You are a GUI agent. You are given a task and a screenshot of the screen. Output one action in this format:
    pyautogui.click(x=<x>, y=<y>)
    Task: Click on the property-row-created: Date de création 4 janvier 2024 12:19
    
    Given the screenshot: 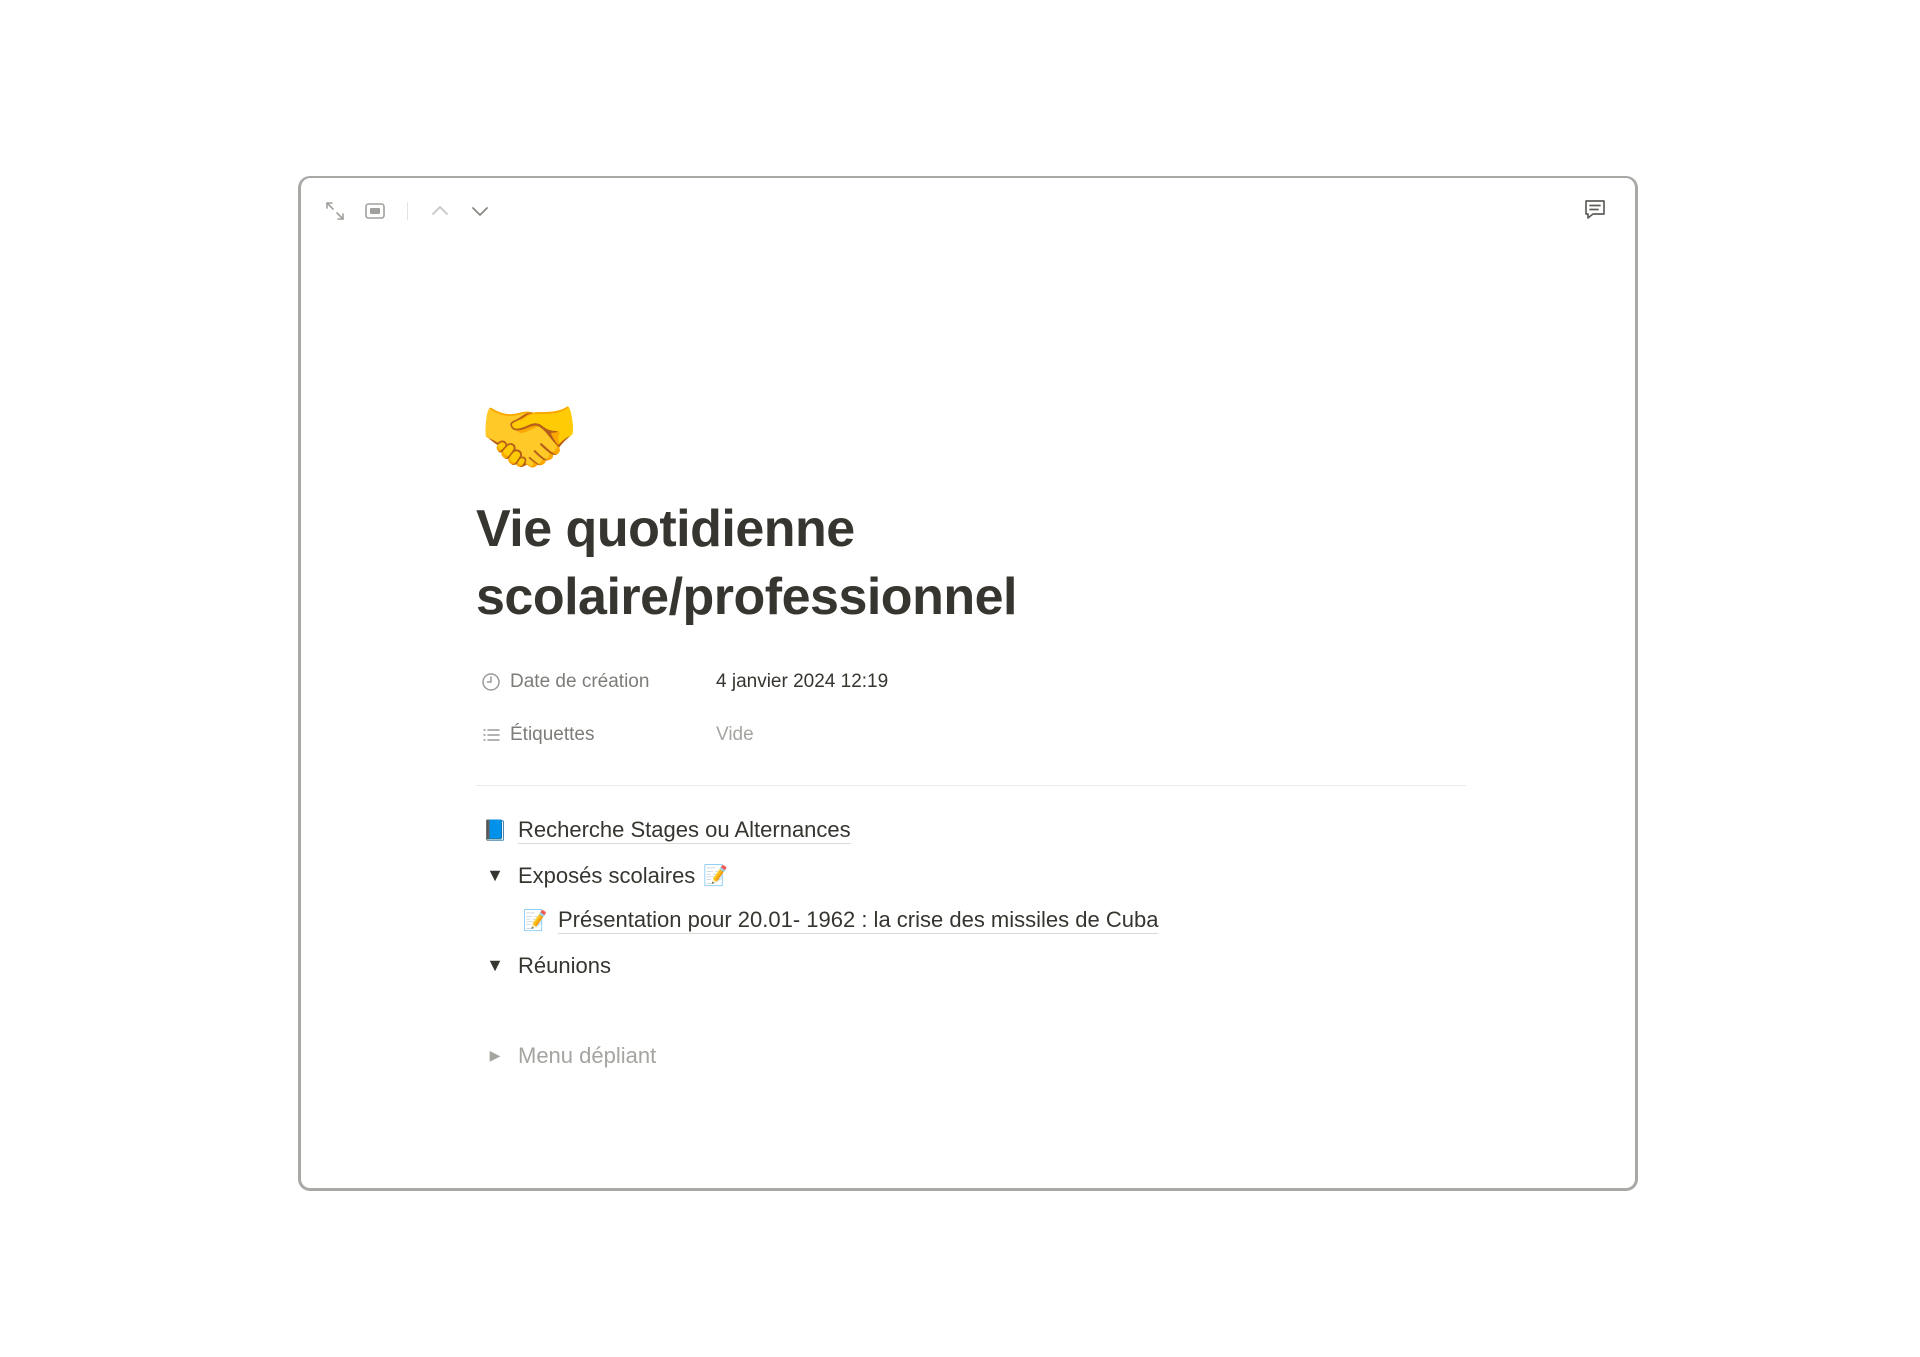 What is the action you would take?
    pyautogui.click(x=971, y=681)
    